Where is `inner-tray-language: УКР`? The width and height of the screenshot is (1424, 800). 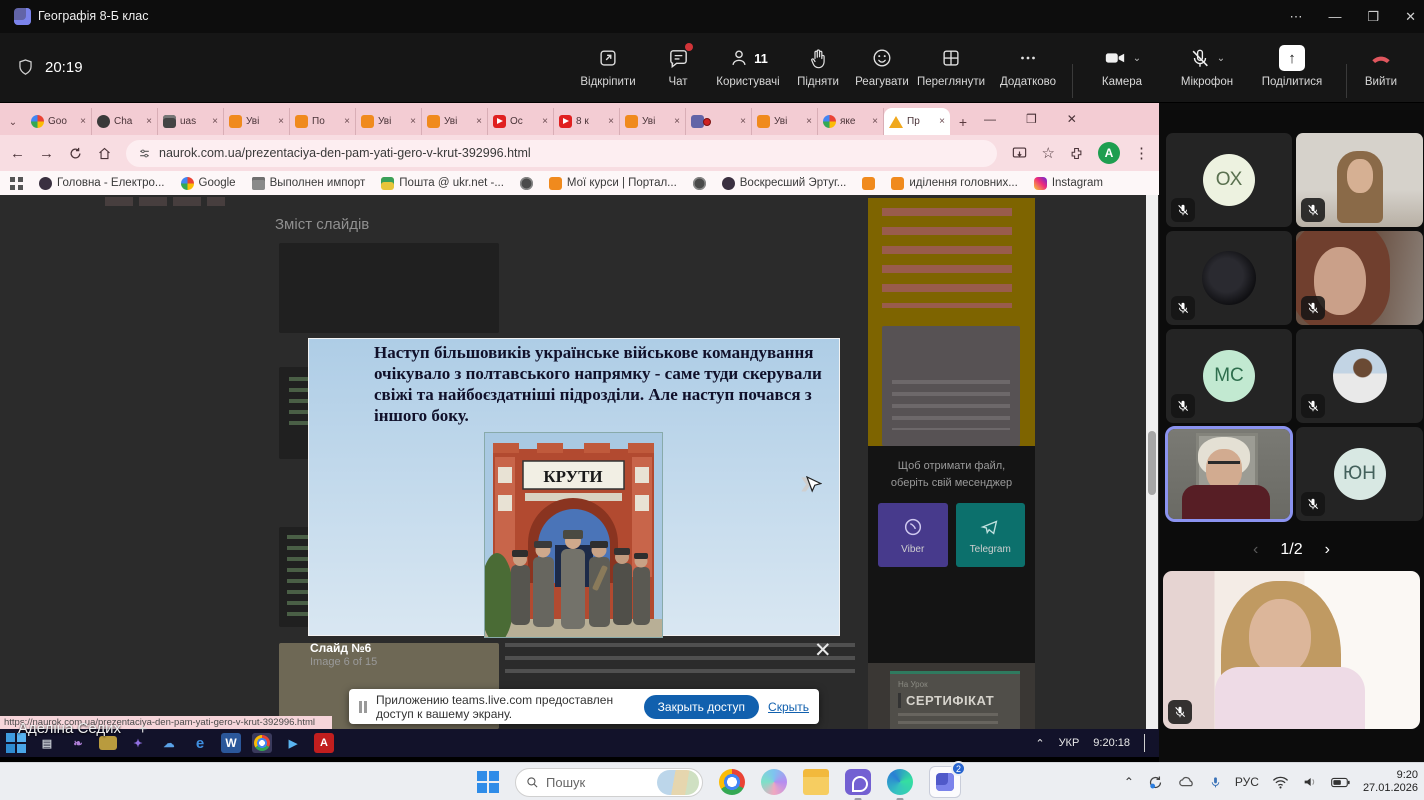 inner-tray-language: УКР is located at coordinates (1069, 743).